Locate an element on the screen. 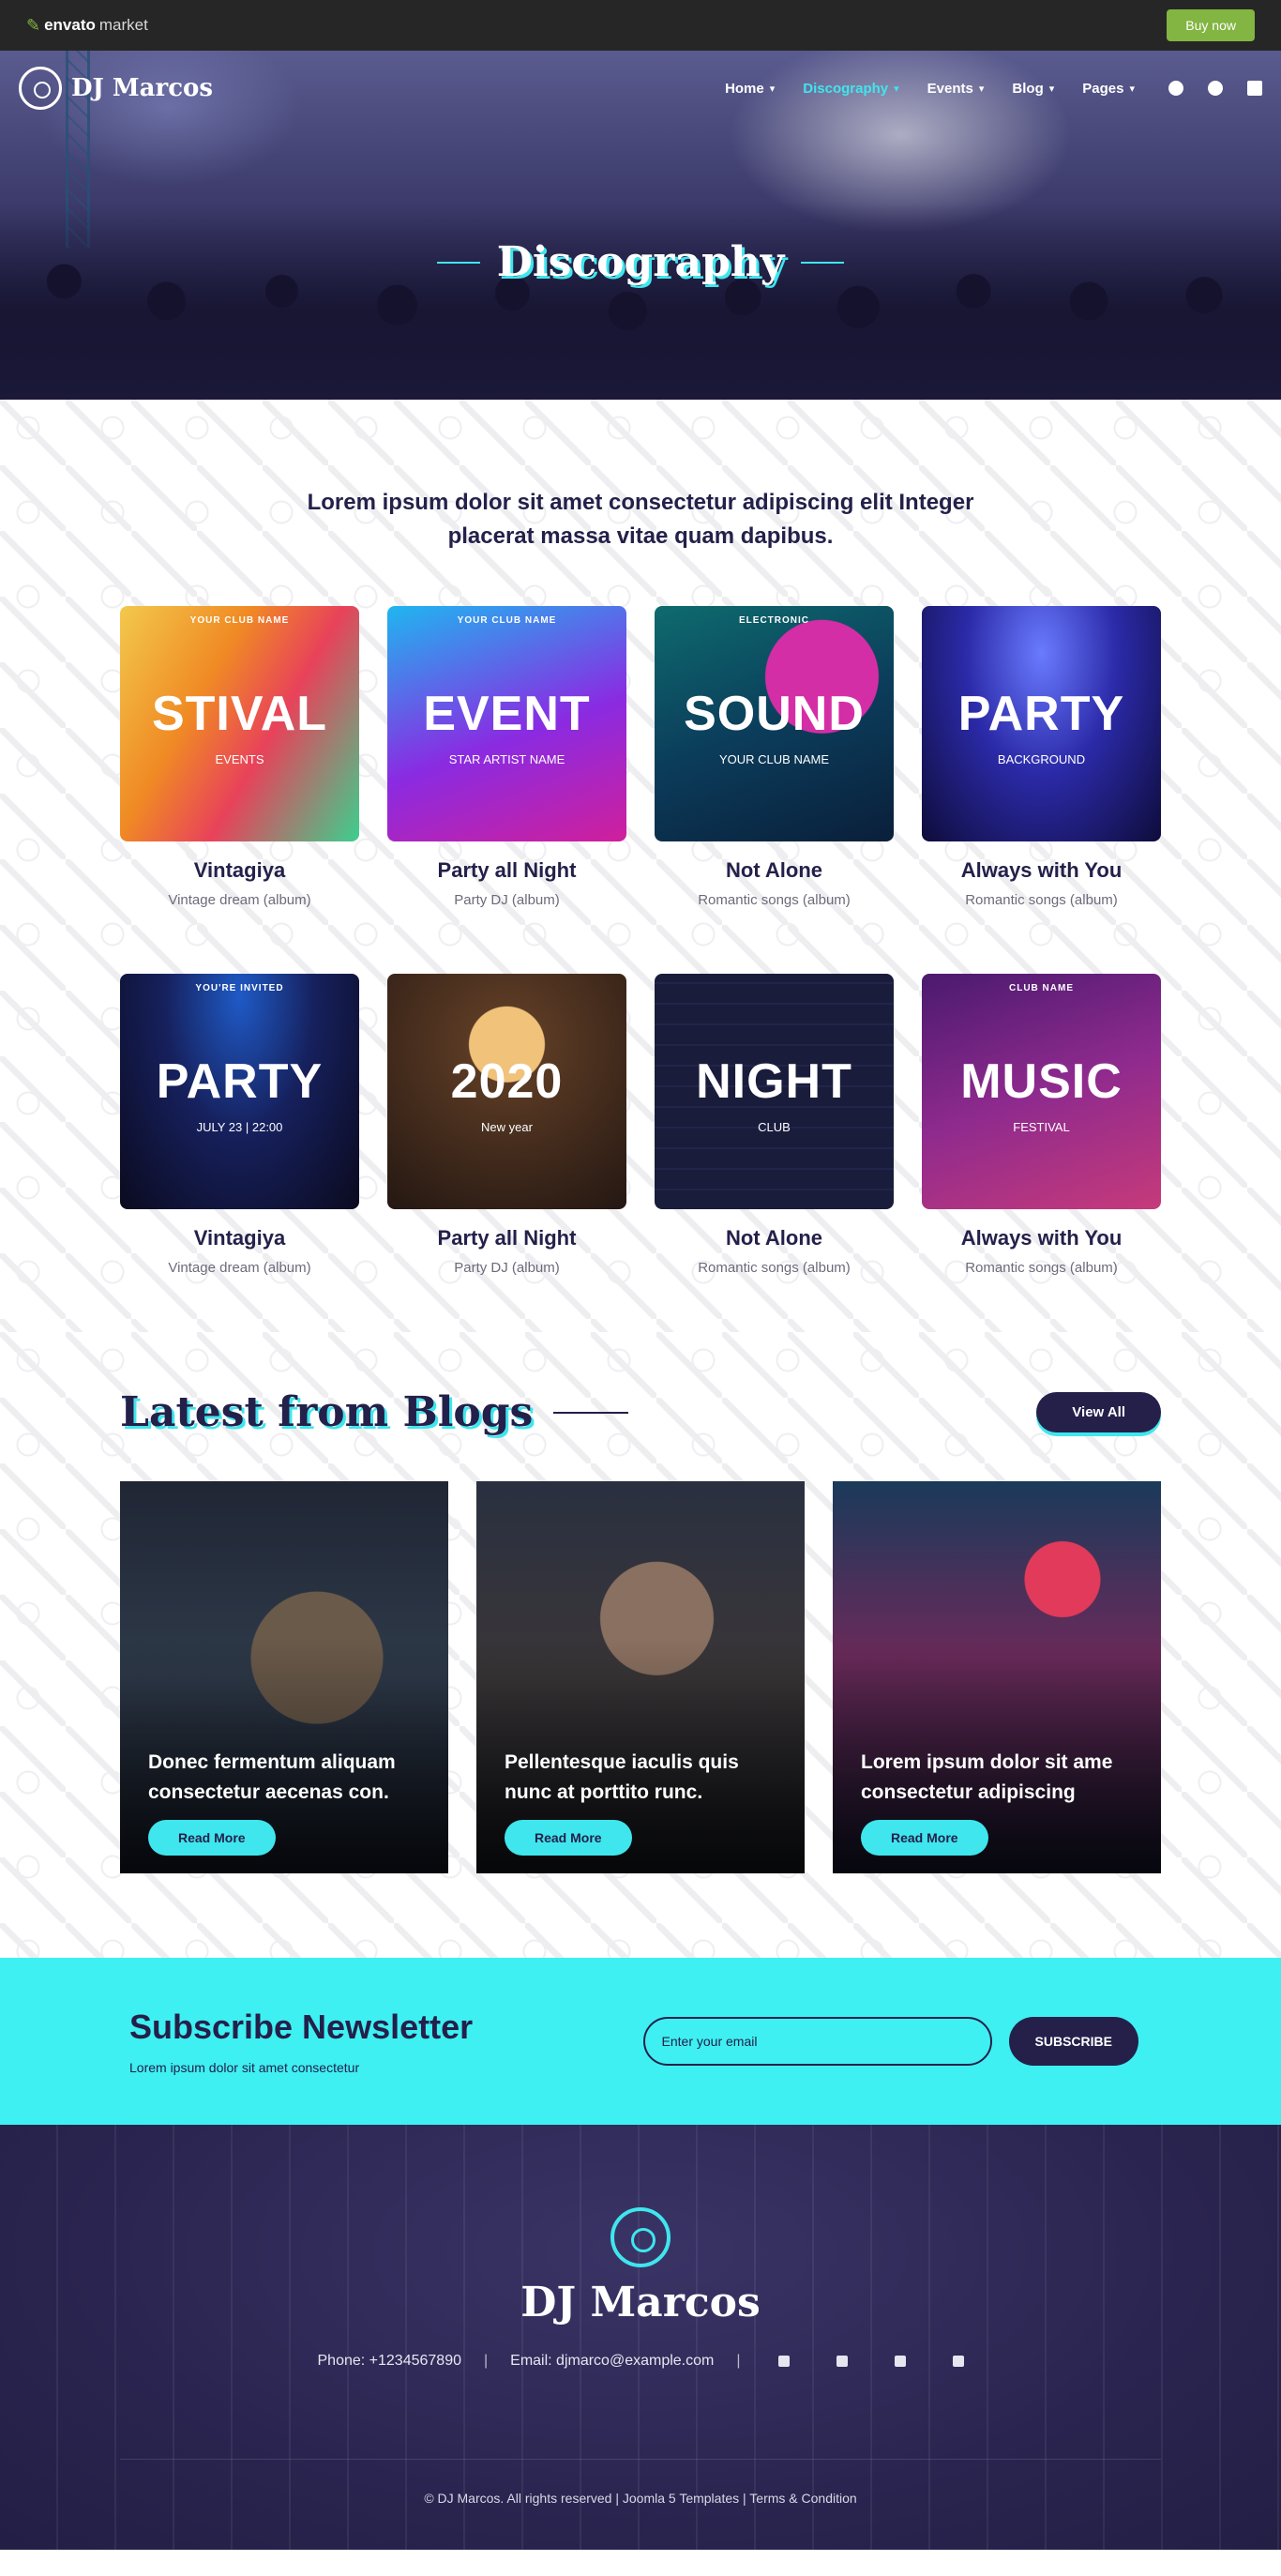  footer-site-name: DJ Marcos is located at coordinates (640, 2302).